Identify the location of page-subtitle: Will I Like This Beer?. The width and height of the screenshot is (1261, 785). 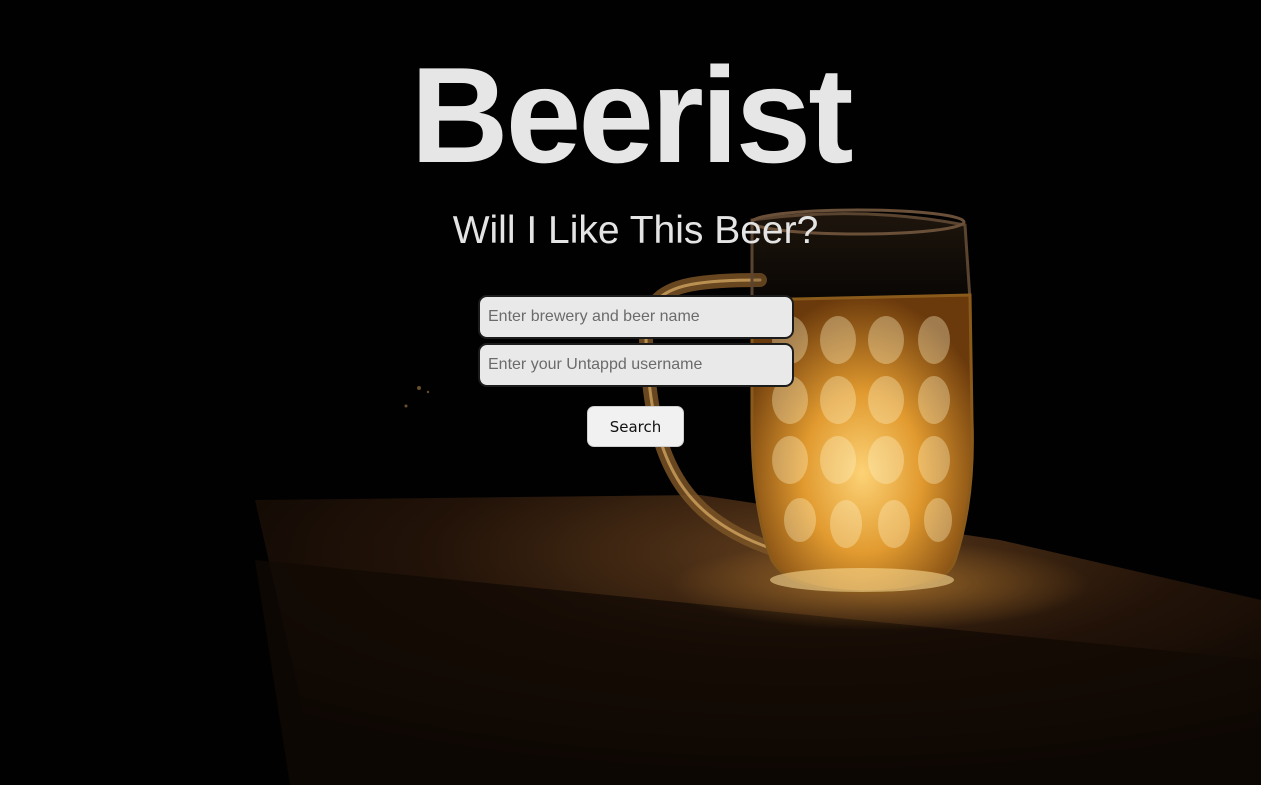
(635, 230).